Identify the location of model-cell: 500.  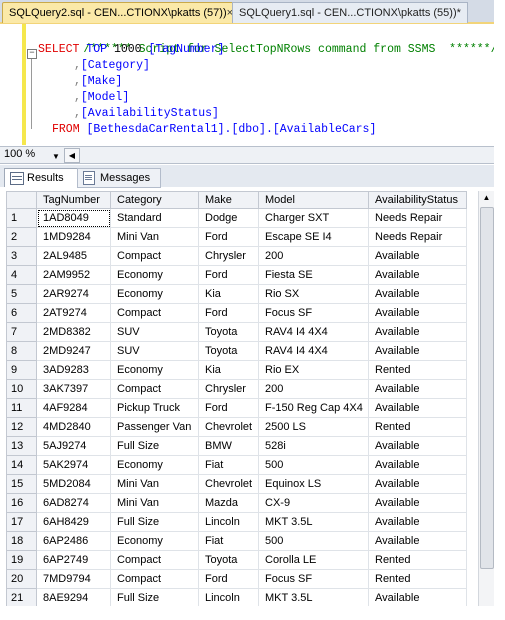
(313, 465).